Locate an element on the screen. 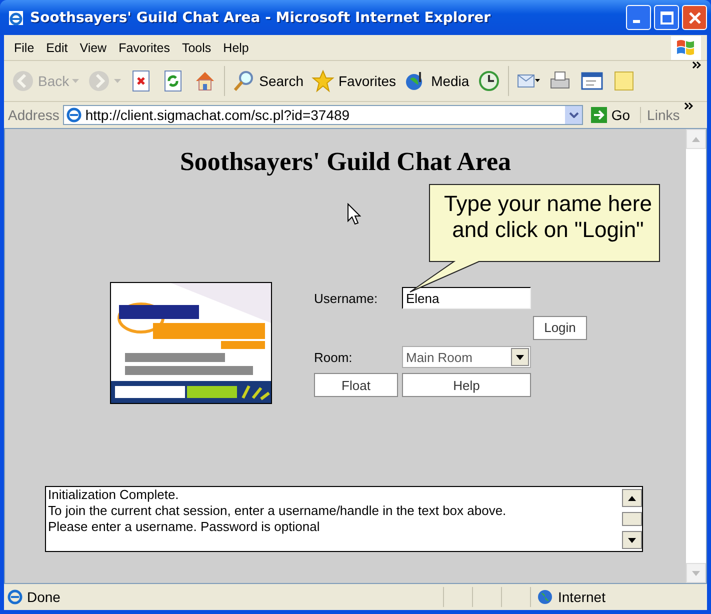  float-button: Float is located at coordinates (356, 385).